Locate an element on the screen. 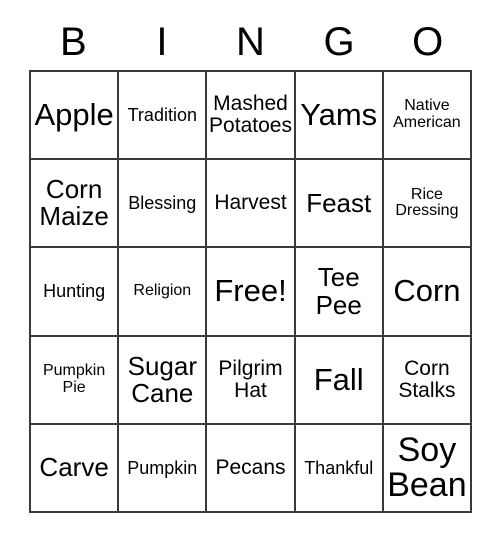 The width and height of the screenshot is (500, 544). bingo-cell: Soy Bean is located at coordinates (428, 469).